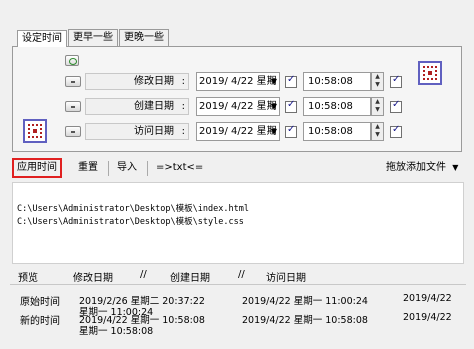 The height and width of the screenshot is (349, 474). I want to click on accessed-date-value: 2019/ 4/22 星期, so click(238, 131).